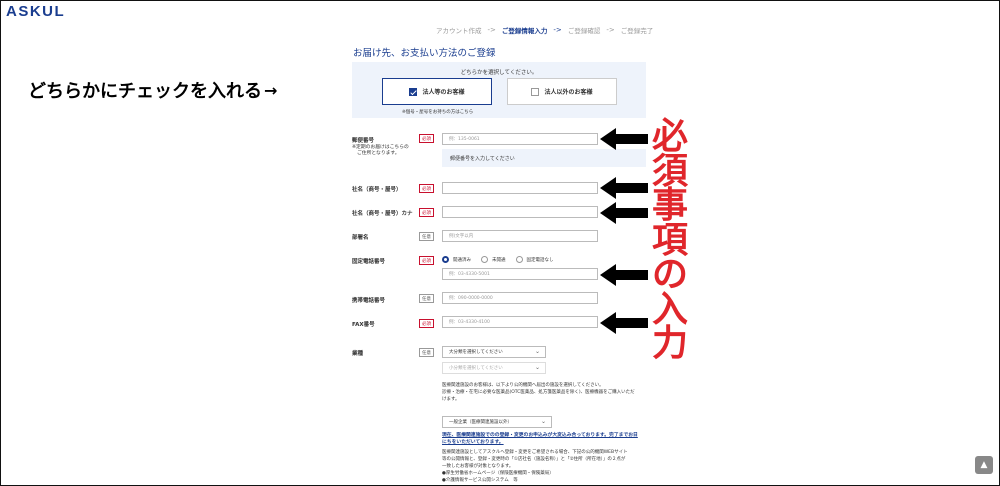 The height and width of the screenshot is (486, 1000). I want to click on individual-customer-label: 法人以外のお客様, so click(568, 92).